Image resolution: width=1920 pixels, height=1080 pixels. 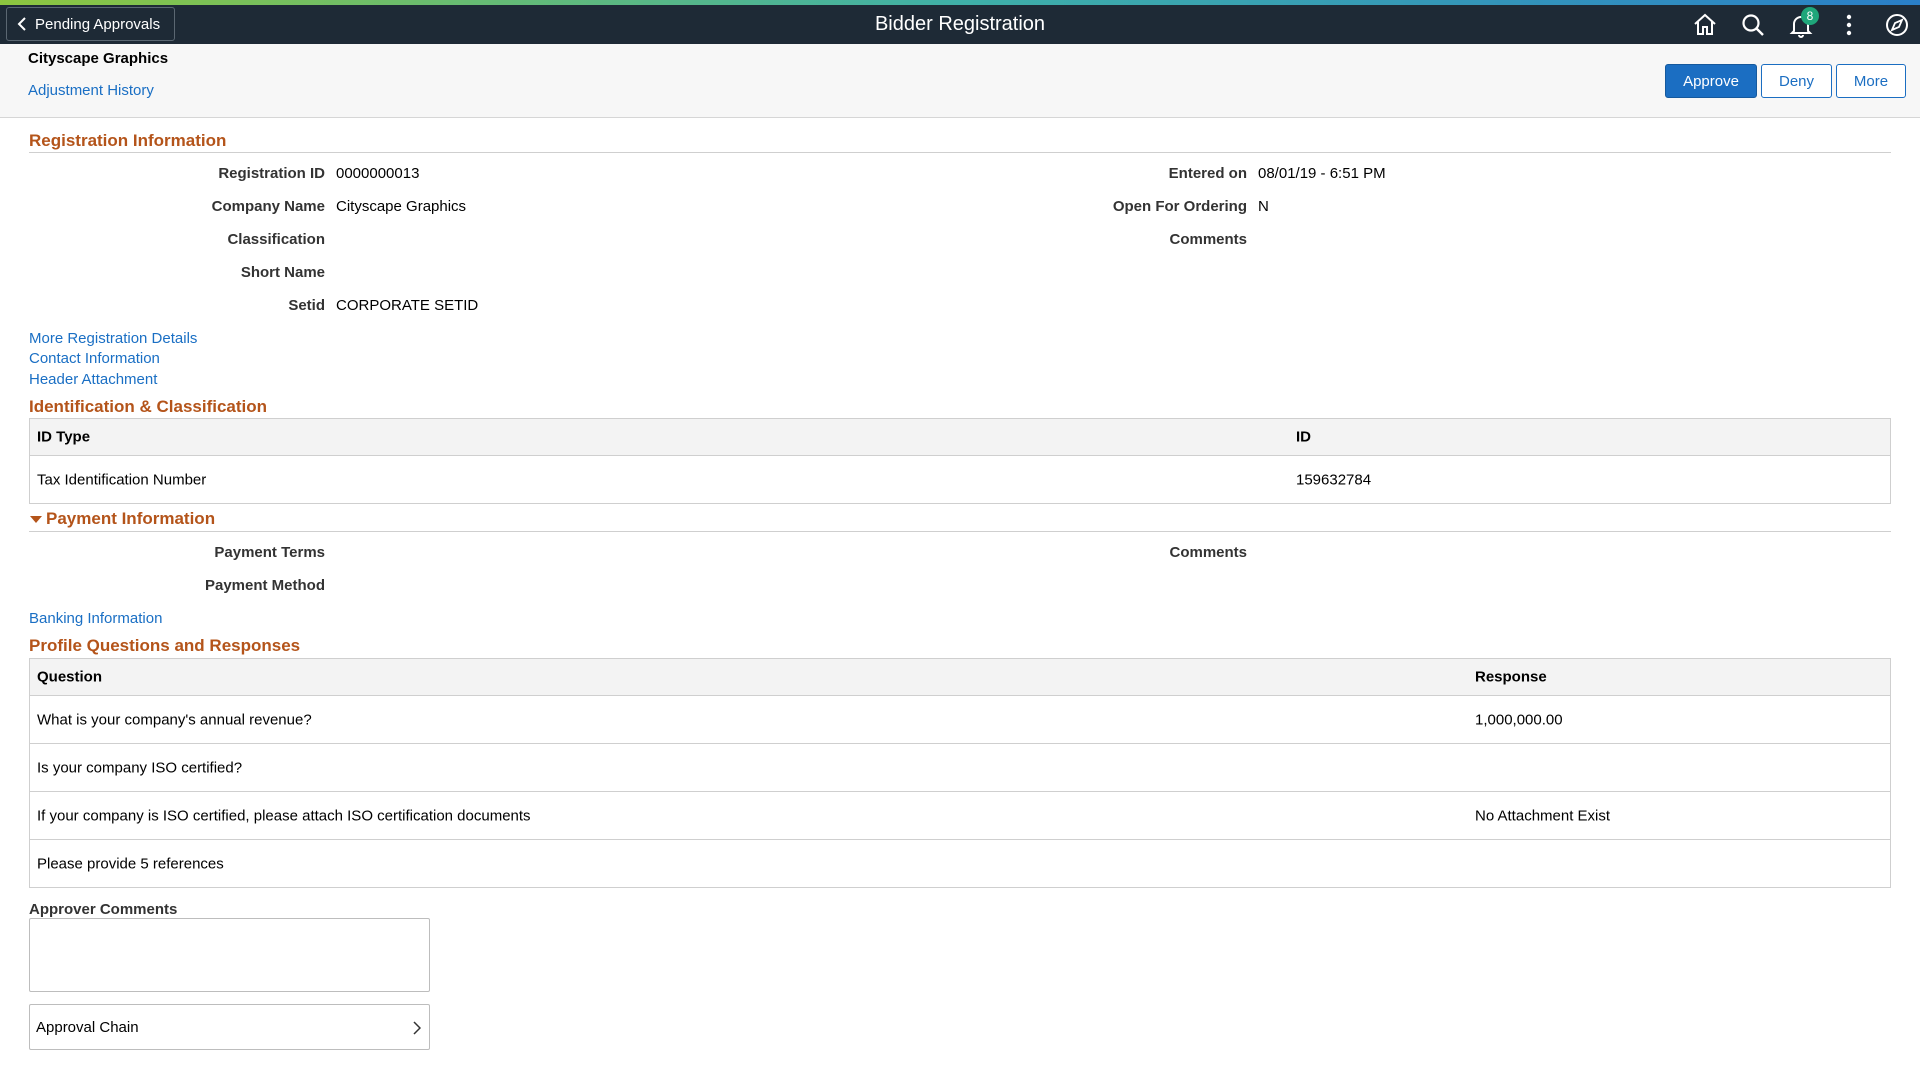 I want to click on table-row: Please provide 5 references, so click(x=960, y=863).